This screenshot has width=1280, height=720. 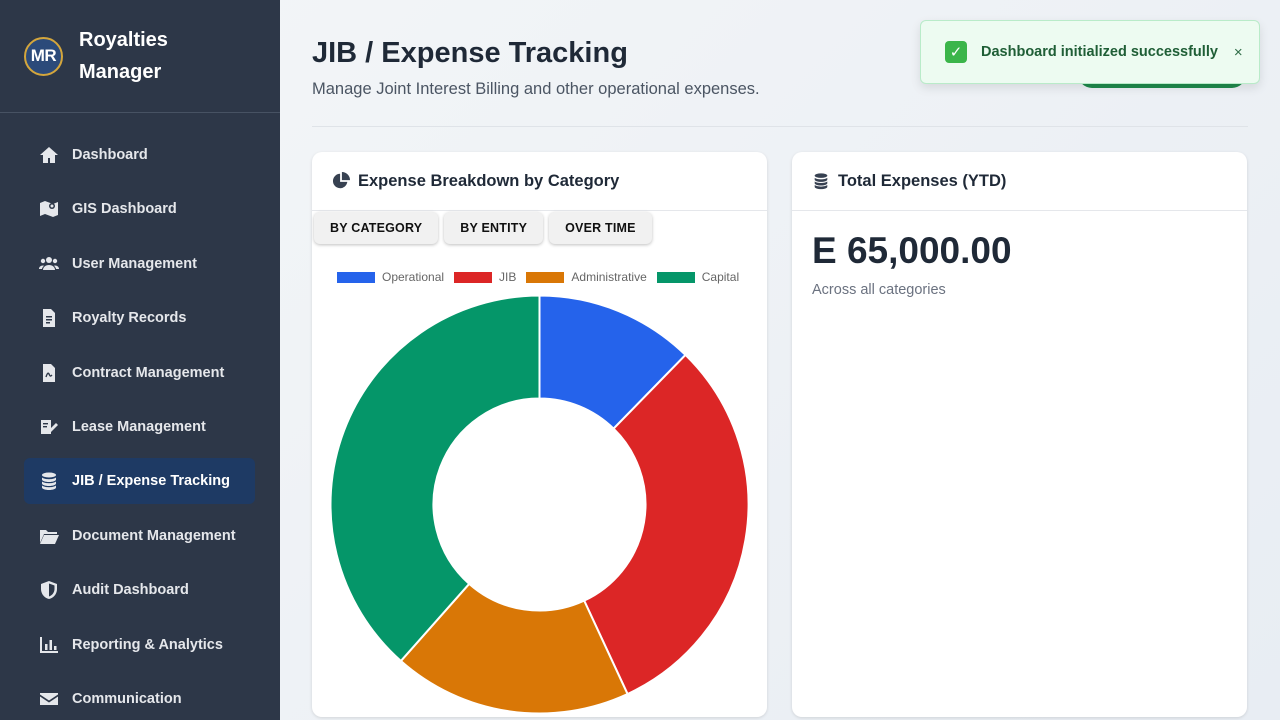 What do you see at coordinates (413, 277) in the screenshot?
I see `legend-label: Operational` at bounding box center [413, 277].